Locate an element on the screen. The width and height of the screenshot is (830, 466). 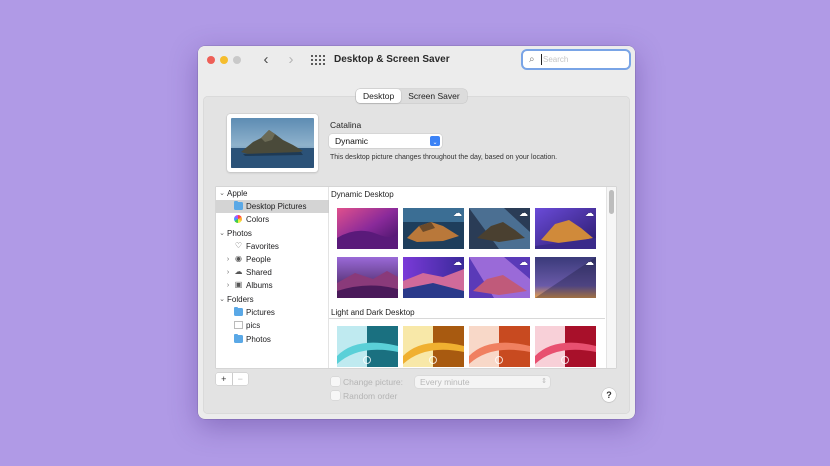
sidebar-item-colors: Colors is located at coordinates (273, 219).